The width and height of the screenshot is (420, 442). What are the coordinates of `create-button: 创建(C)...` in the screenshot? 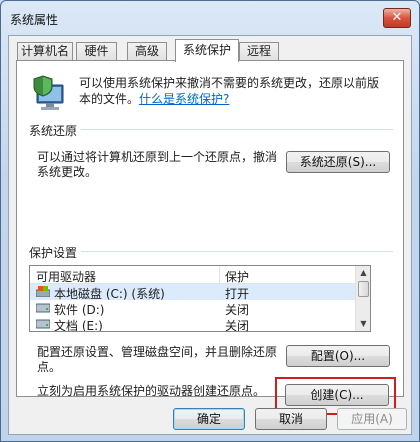 It's located at (337, 395).